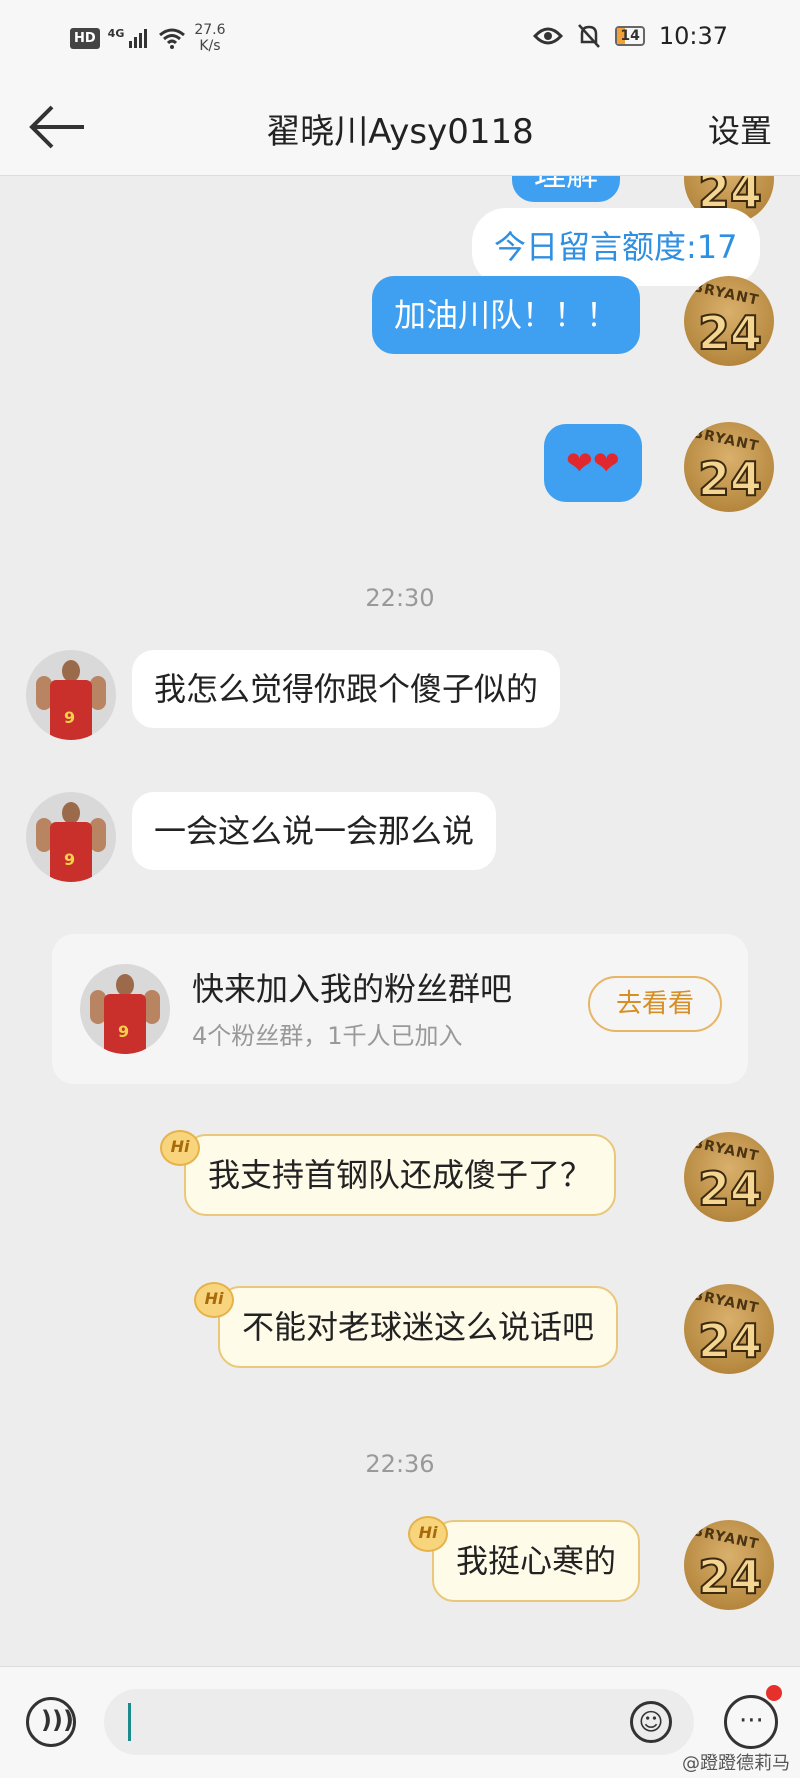 Image resolution: width=800 pixels, height=1778 pixels. Describe the element at coordinates (400, 132) in the screenshot. I see `chat-title: 翟晓川Aysy0118` at that location.